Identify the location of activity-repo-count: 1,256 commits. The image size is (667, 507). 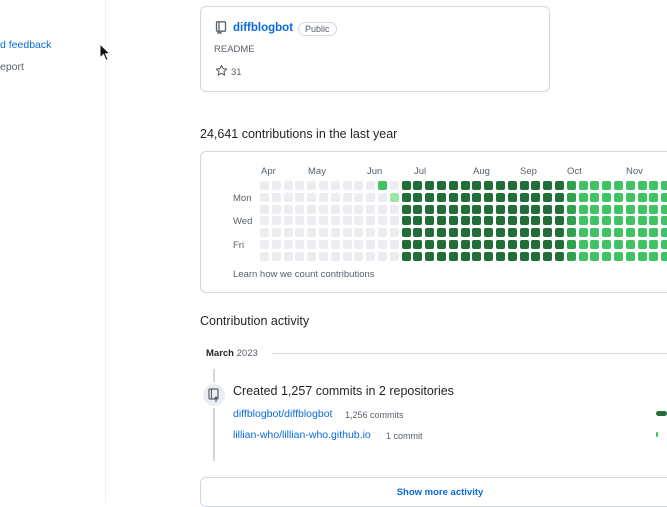
(374, 415).